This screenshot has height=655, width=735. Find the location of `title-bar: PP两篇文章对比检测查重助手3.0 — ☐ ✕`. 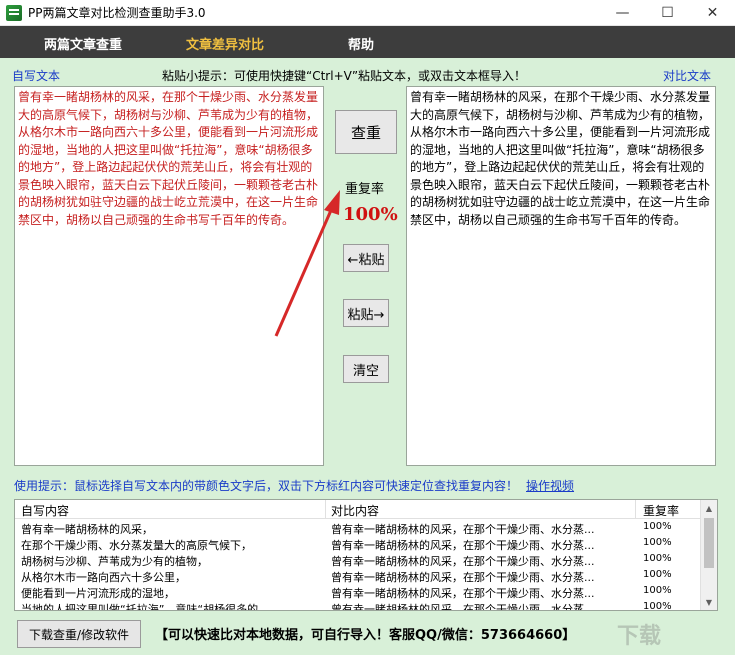

title-bar: PP两篇文章对比检测查重助手3.0 — ☐ ✕ is located at coordinates (367, 13).